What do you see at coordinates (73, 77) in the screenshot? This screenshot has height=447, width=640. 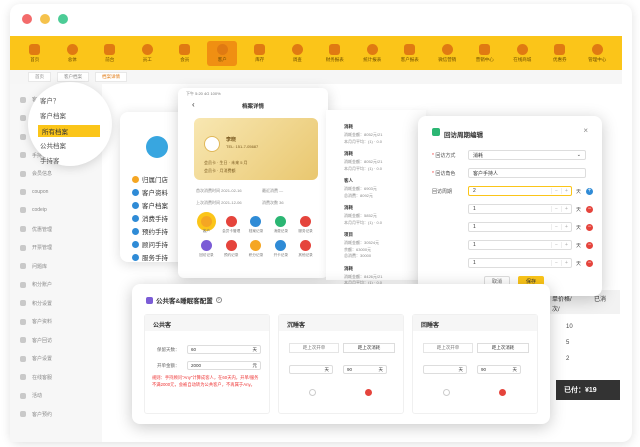 I see `breadcrumb-item: 客户档案` at bounding box center [73, 77].